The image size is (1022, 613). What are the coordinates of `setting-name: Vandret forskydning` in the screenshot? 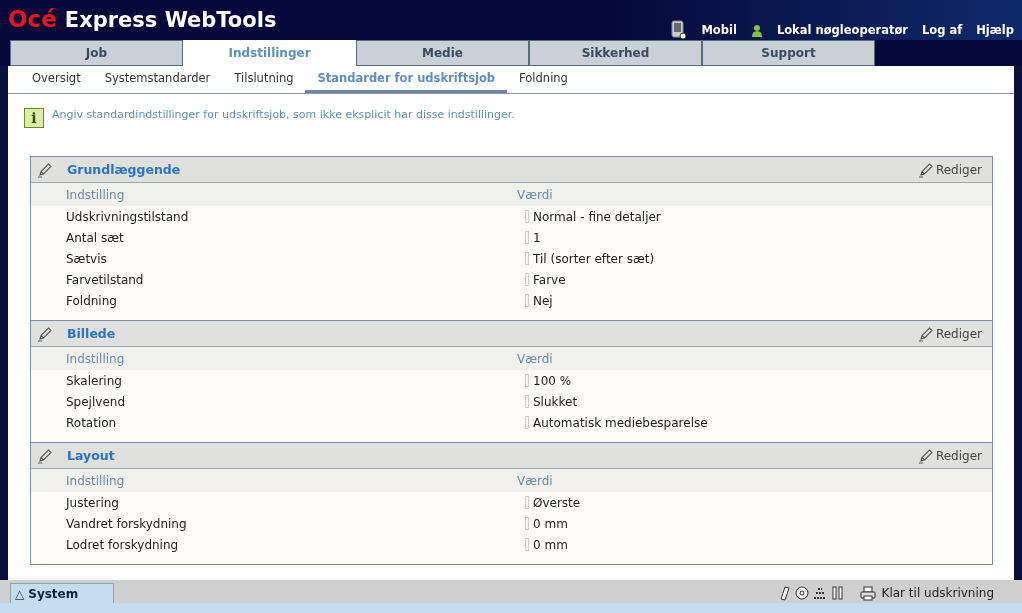 It's located at (127, 523).